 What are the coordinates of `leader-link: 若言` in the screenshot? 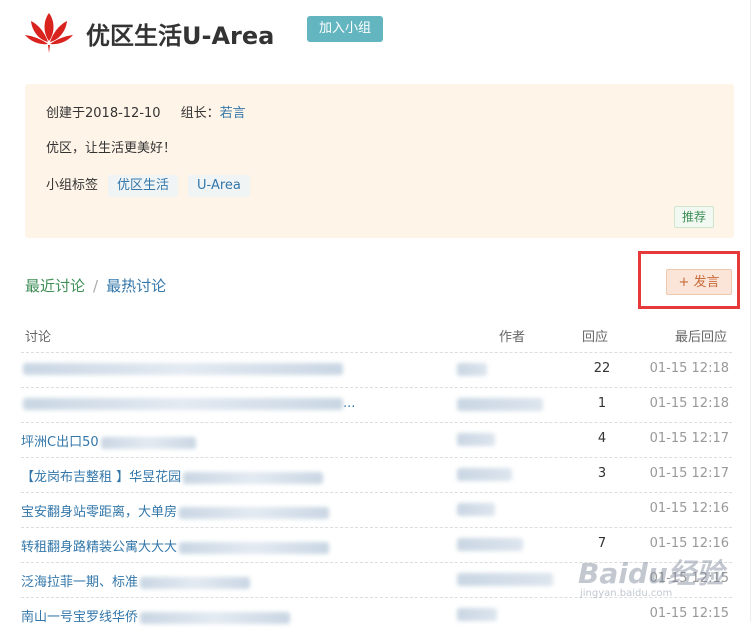 It's located at (233, 113).